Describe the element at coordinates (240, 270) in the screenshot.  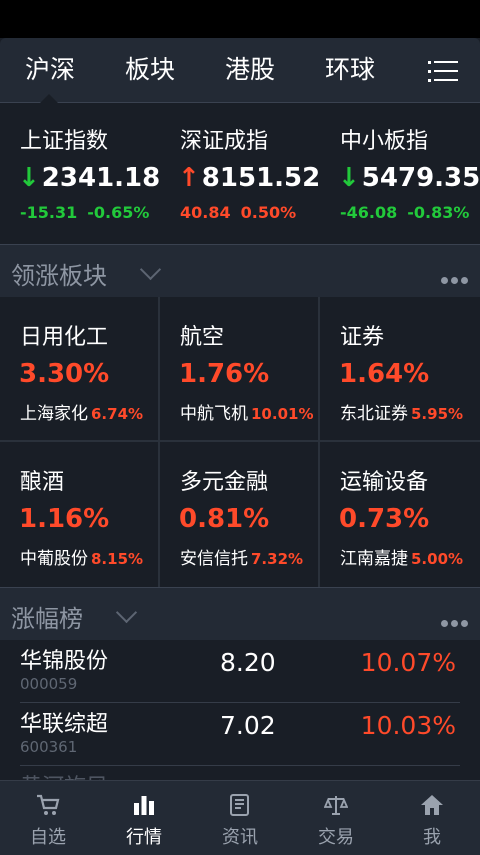
I see `leading-sectors-header: 领涨板块` at that location.